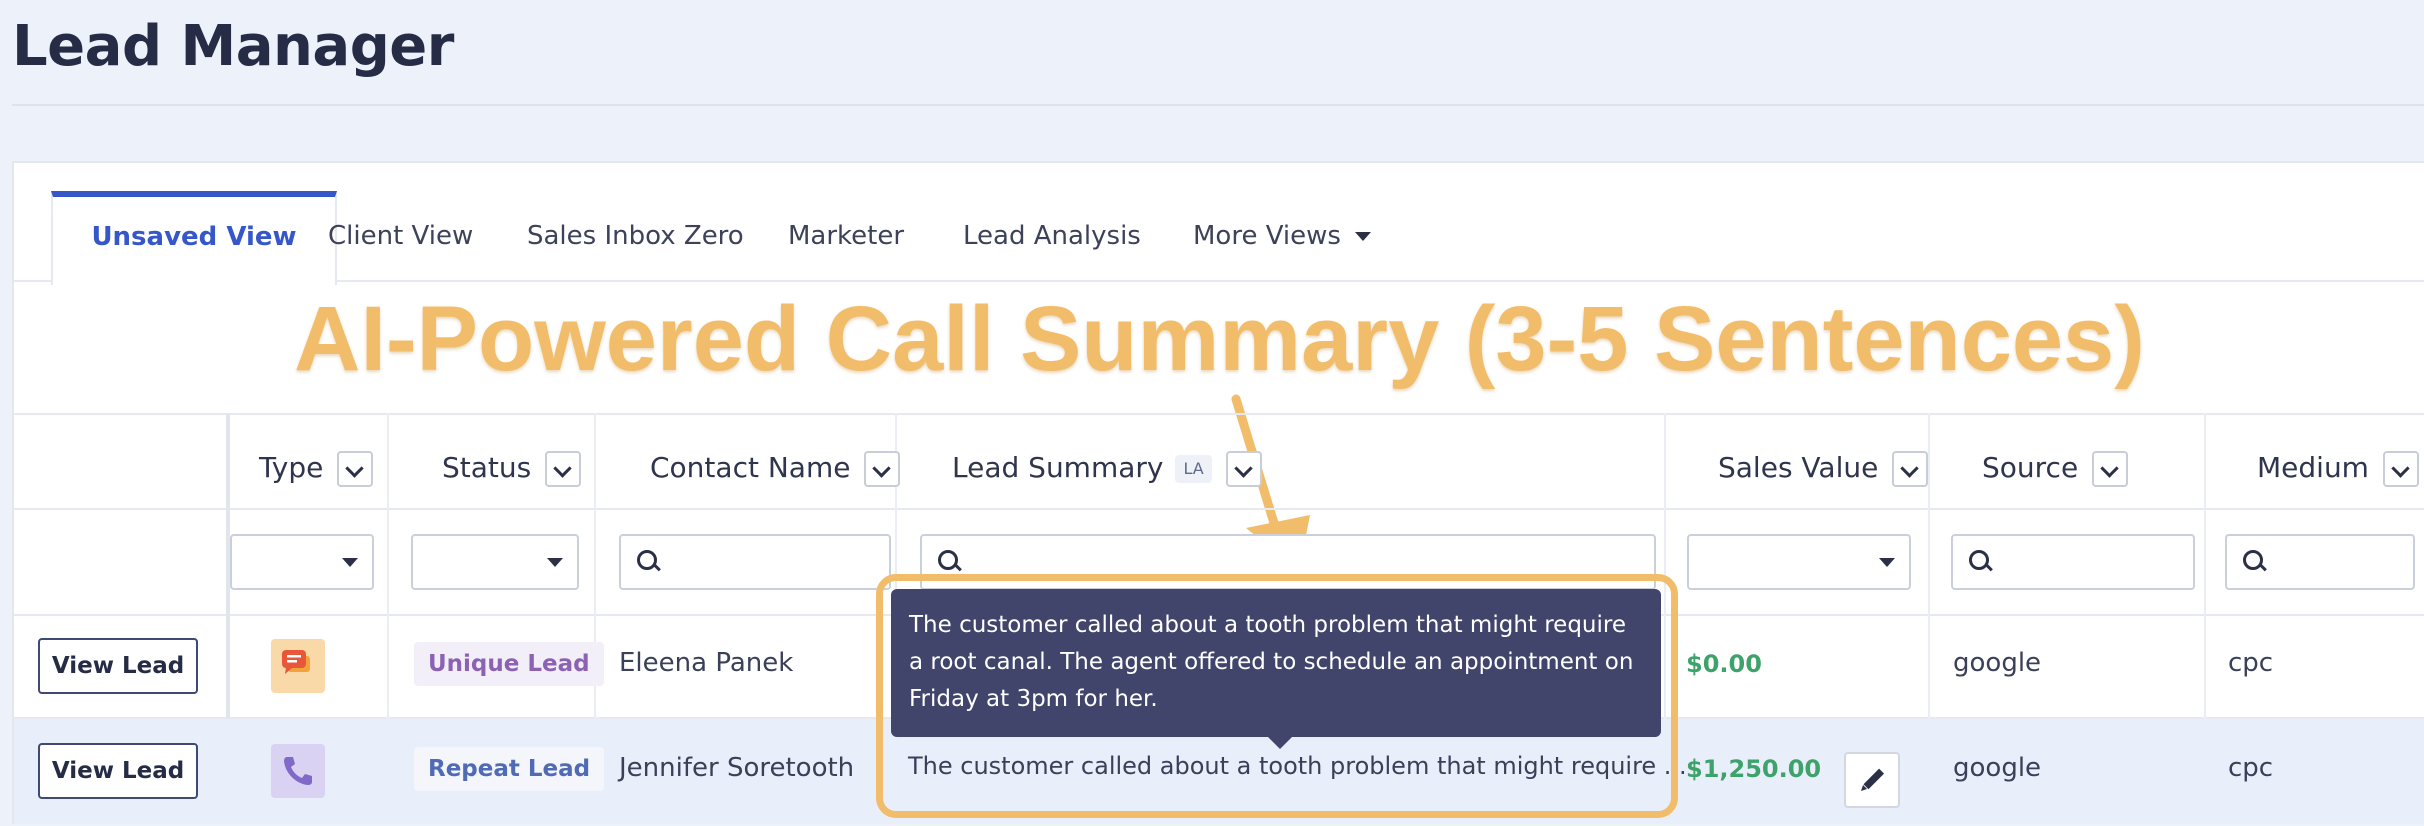 This screenshot has width=2424, height=826. What do you see at coordinates (1219, 509) in the screenshot?
I see `header-border` at bounding box center [1219, 509].